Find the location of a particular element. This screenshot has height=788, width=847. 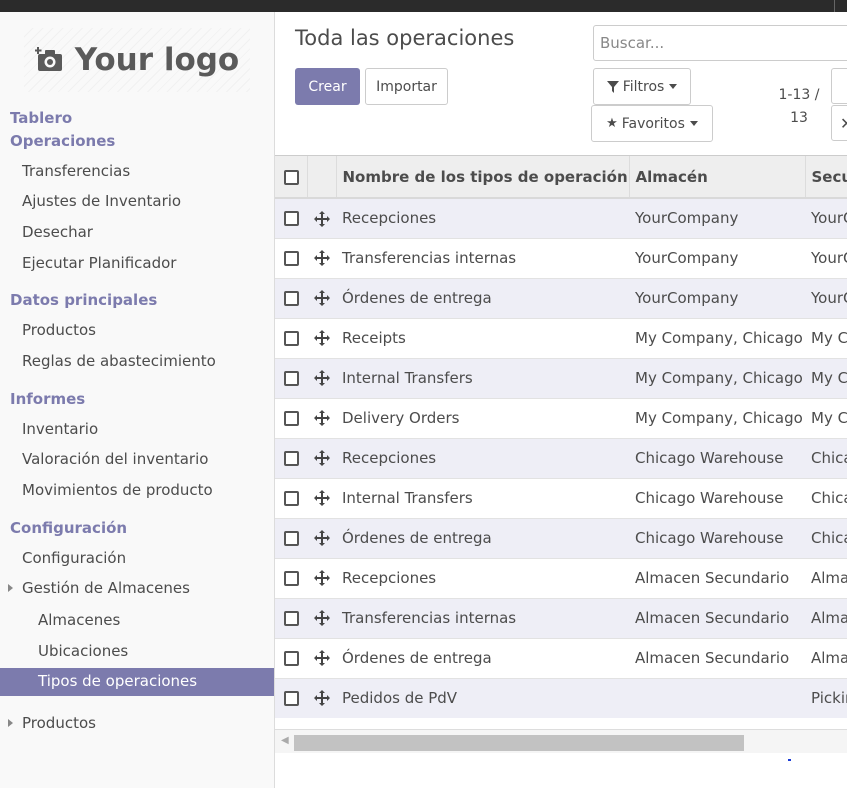

sidebar-header-operaciones: Operaciones is located at coordinates (62, 141).